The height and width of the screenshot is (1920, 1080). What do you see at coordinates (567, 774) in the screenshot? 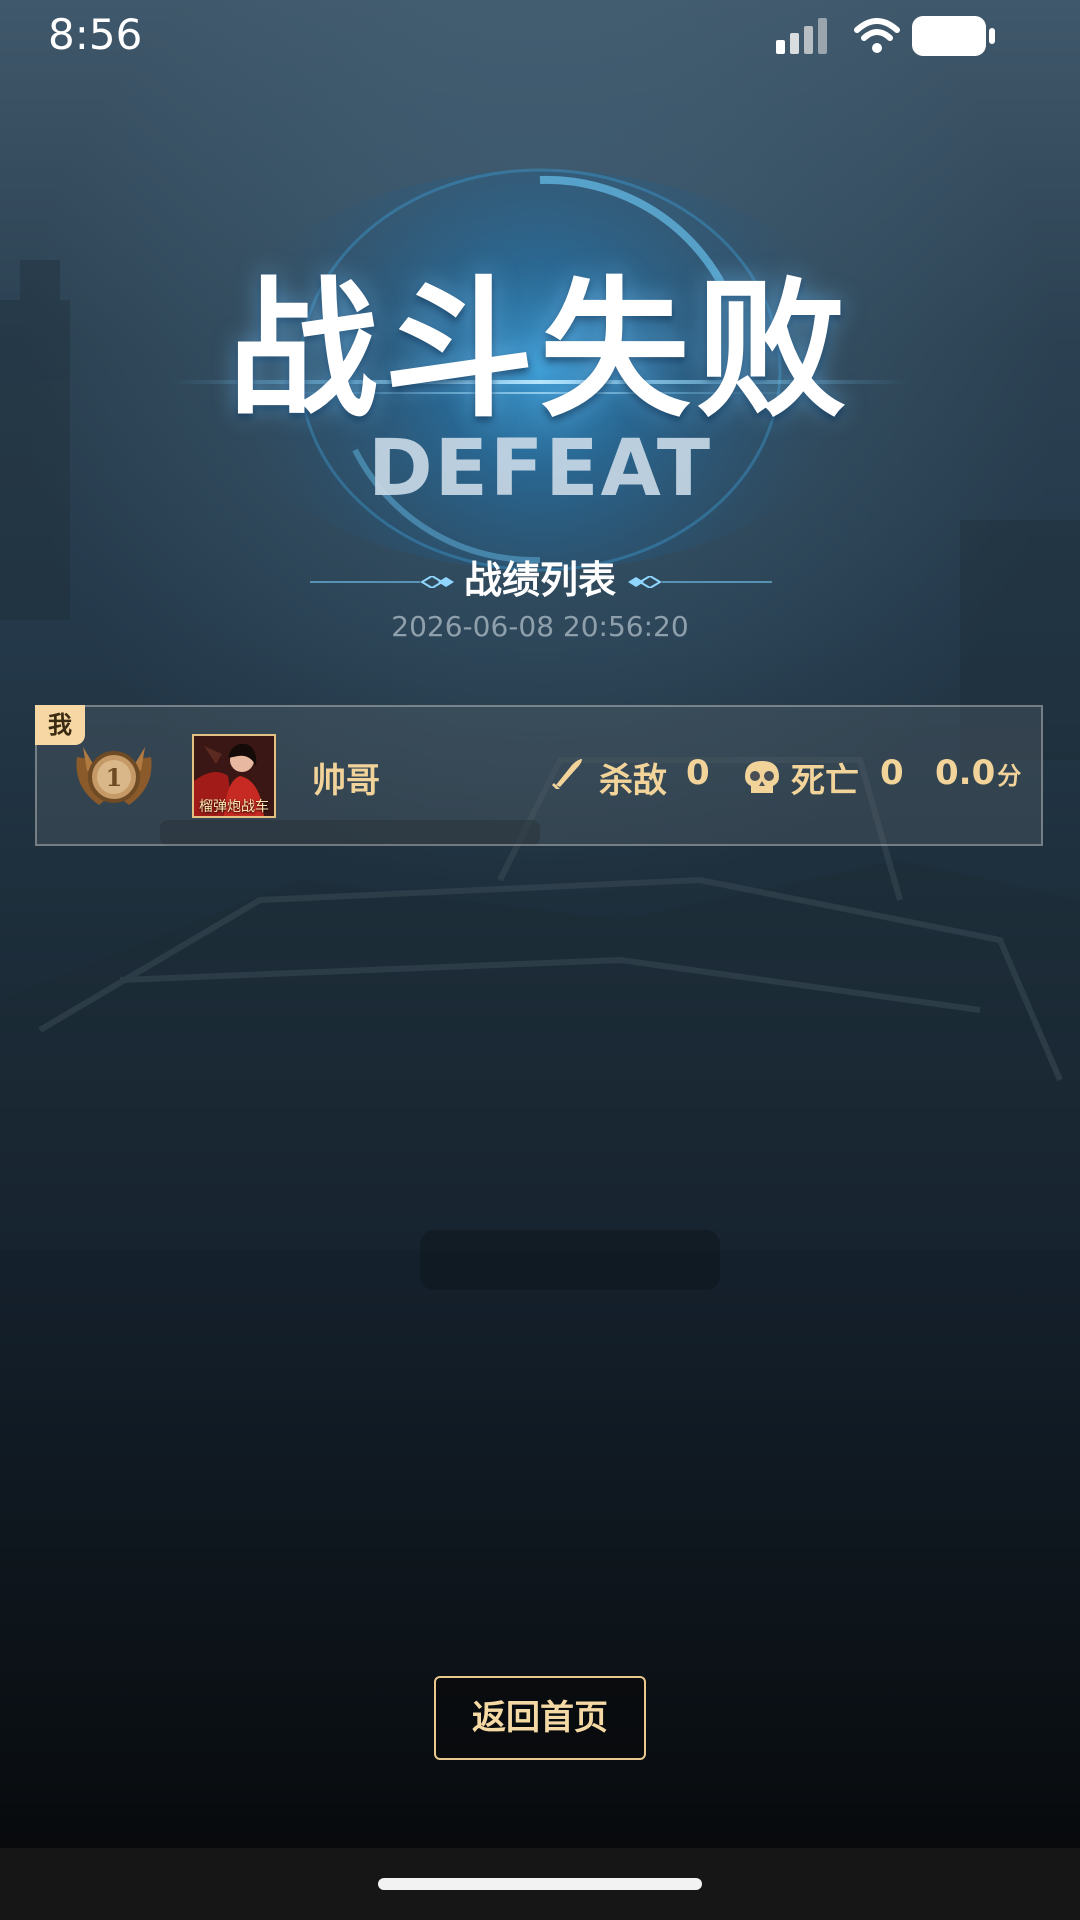
I see `bullet-icon` at bounding box center [567, 774].